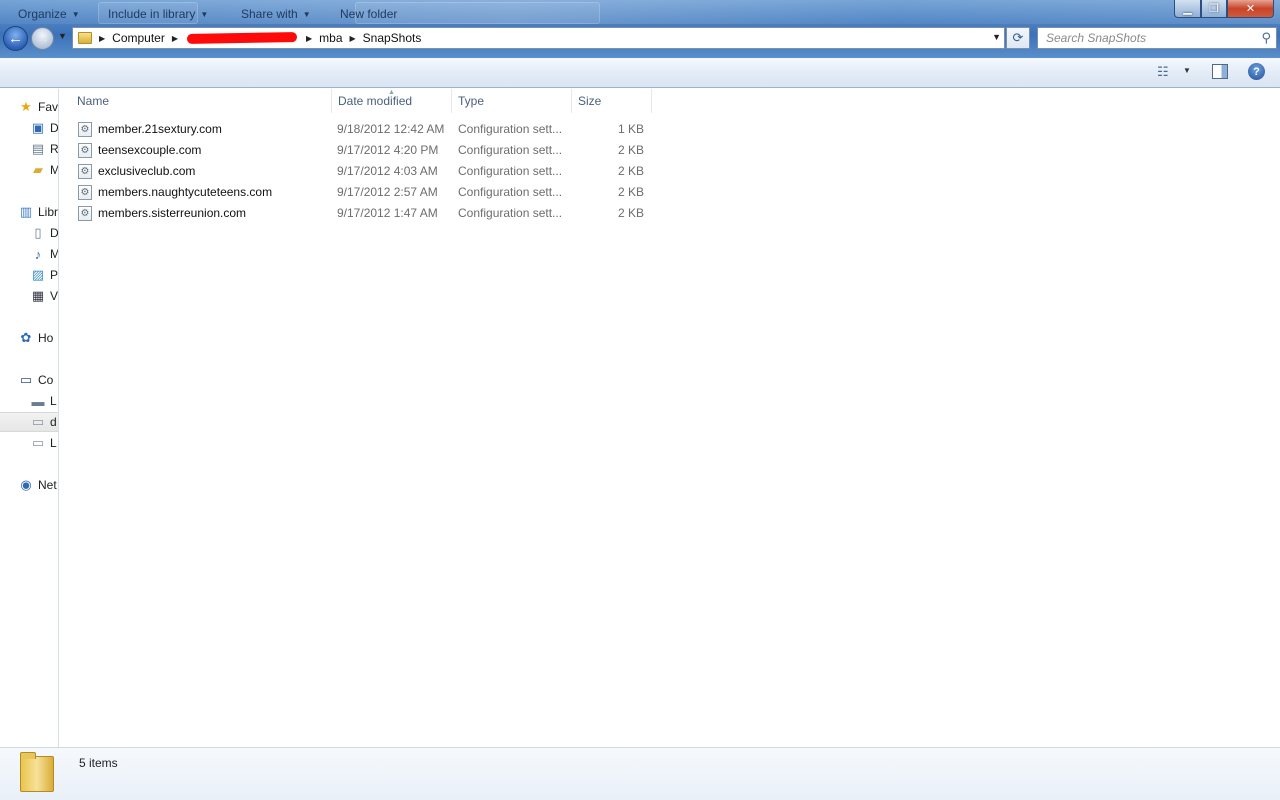 This screenshot has height=800, width=1280. What do you see at coordinates (54, 149) in the screenshot?
I see `nav-label: R` at bounding box center [54, 149].